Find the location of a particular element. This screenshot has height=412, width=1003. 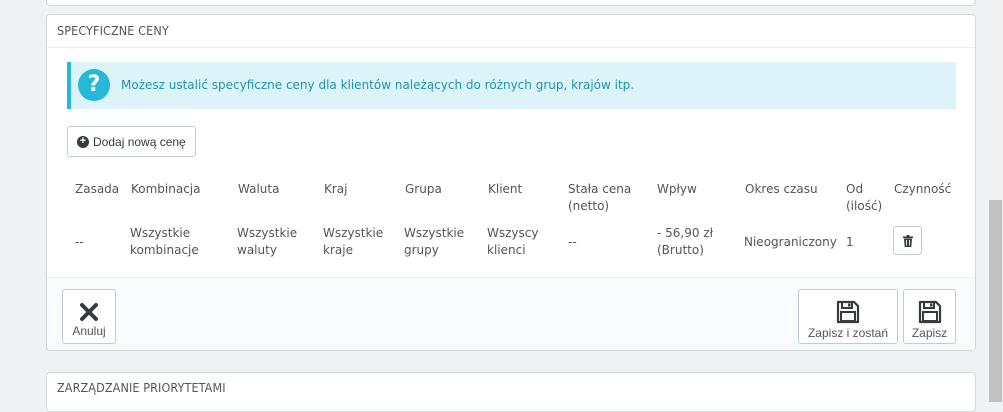

col-rule: Zasada is located at coordinates (97, 189).